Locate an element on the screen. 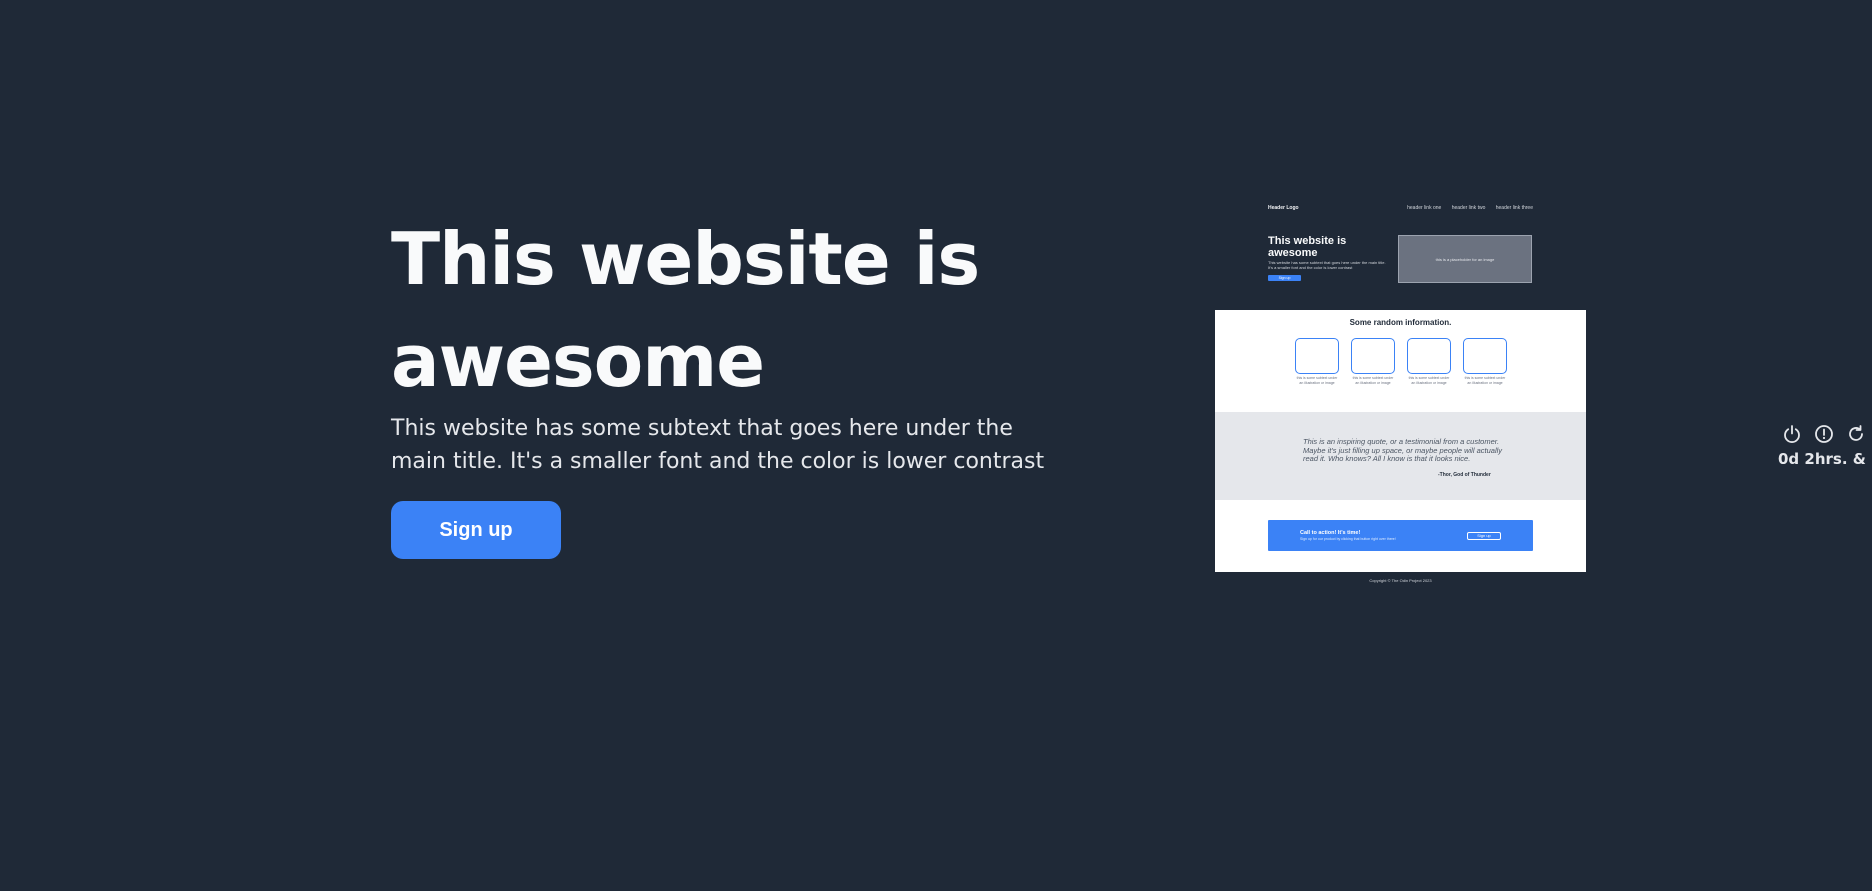 Image resolution: width=1872 pixels, height=891 pixels. preview-footer: Copyright © The Odin Project 2023 is located at coordinates (1400, 580).